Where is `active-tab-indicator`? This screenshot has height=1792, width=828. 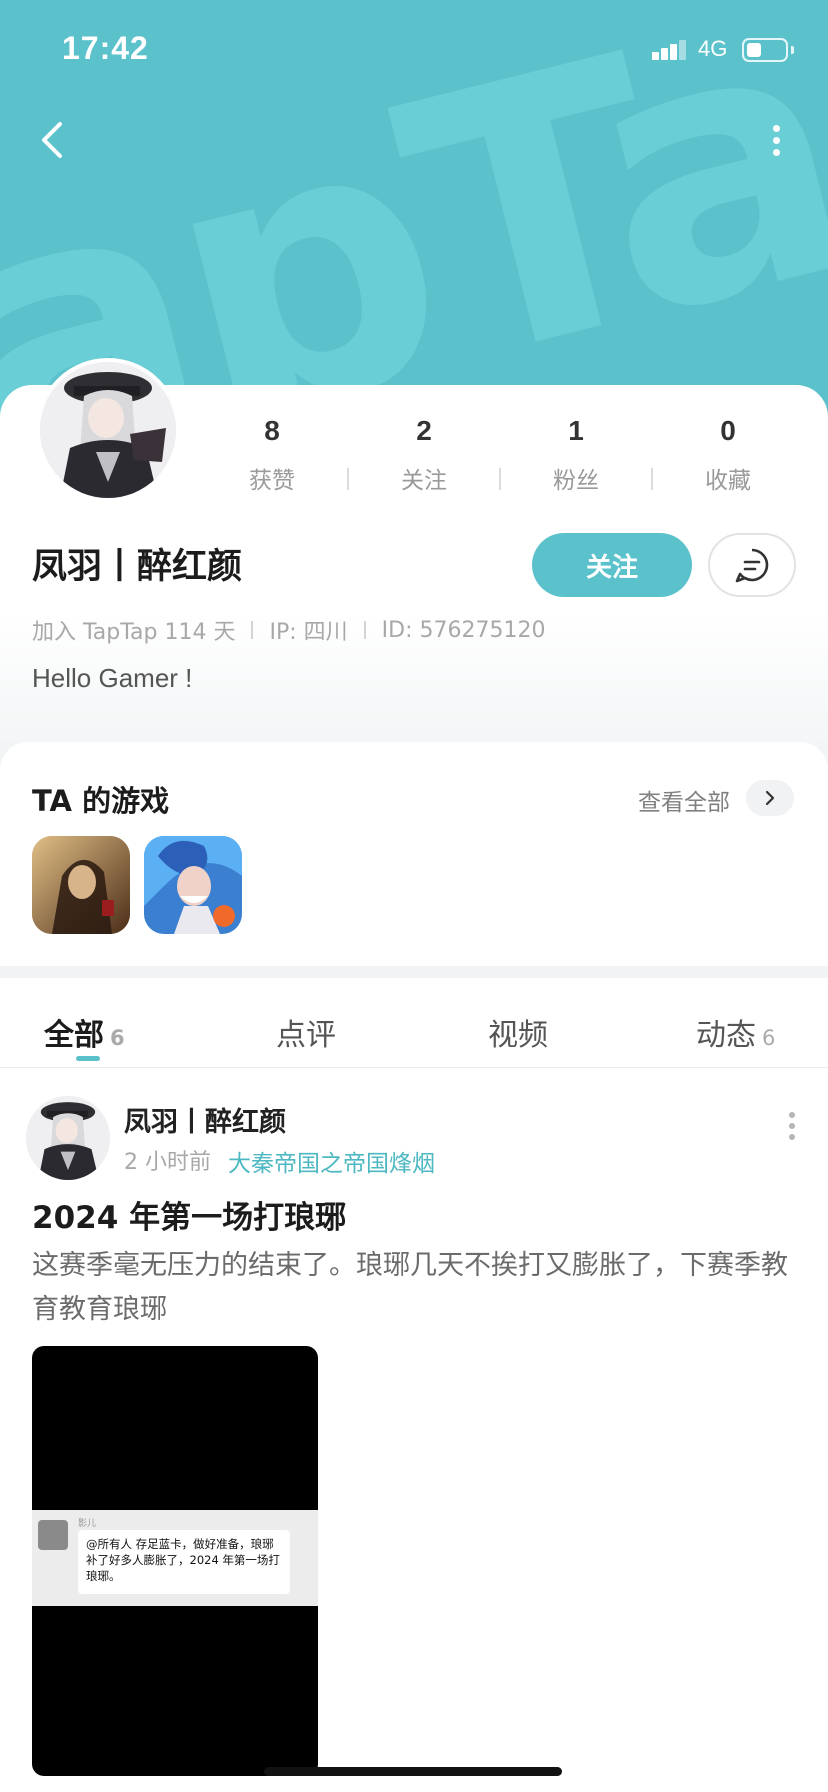
active-tab-indicator is located at coordinates (88, 1058).